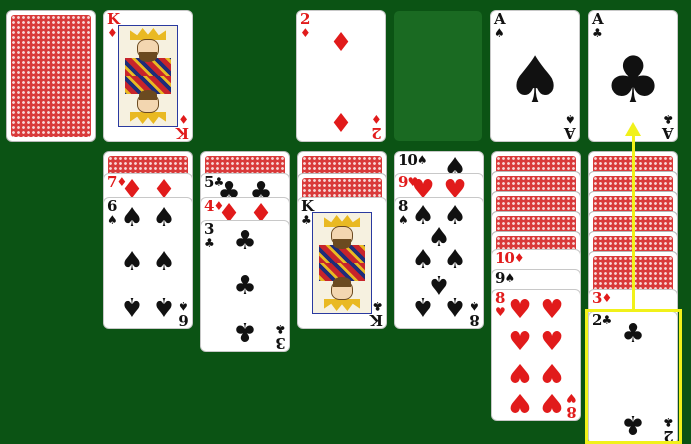  What do you see at coordinates (570, 126) in the screenshot?
I see `card-corner-rotated: A ♠` at bounding box center [570, 126].